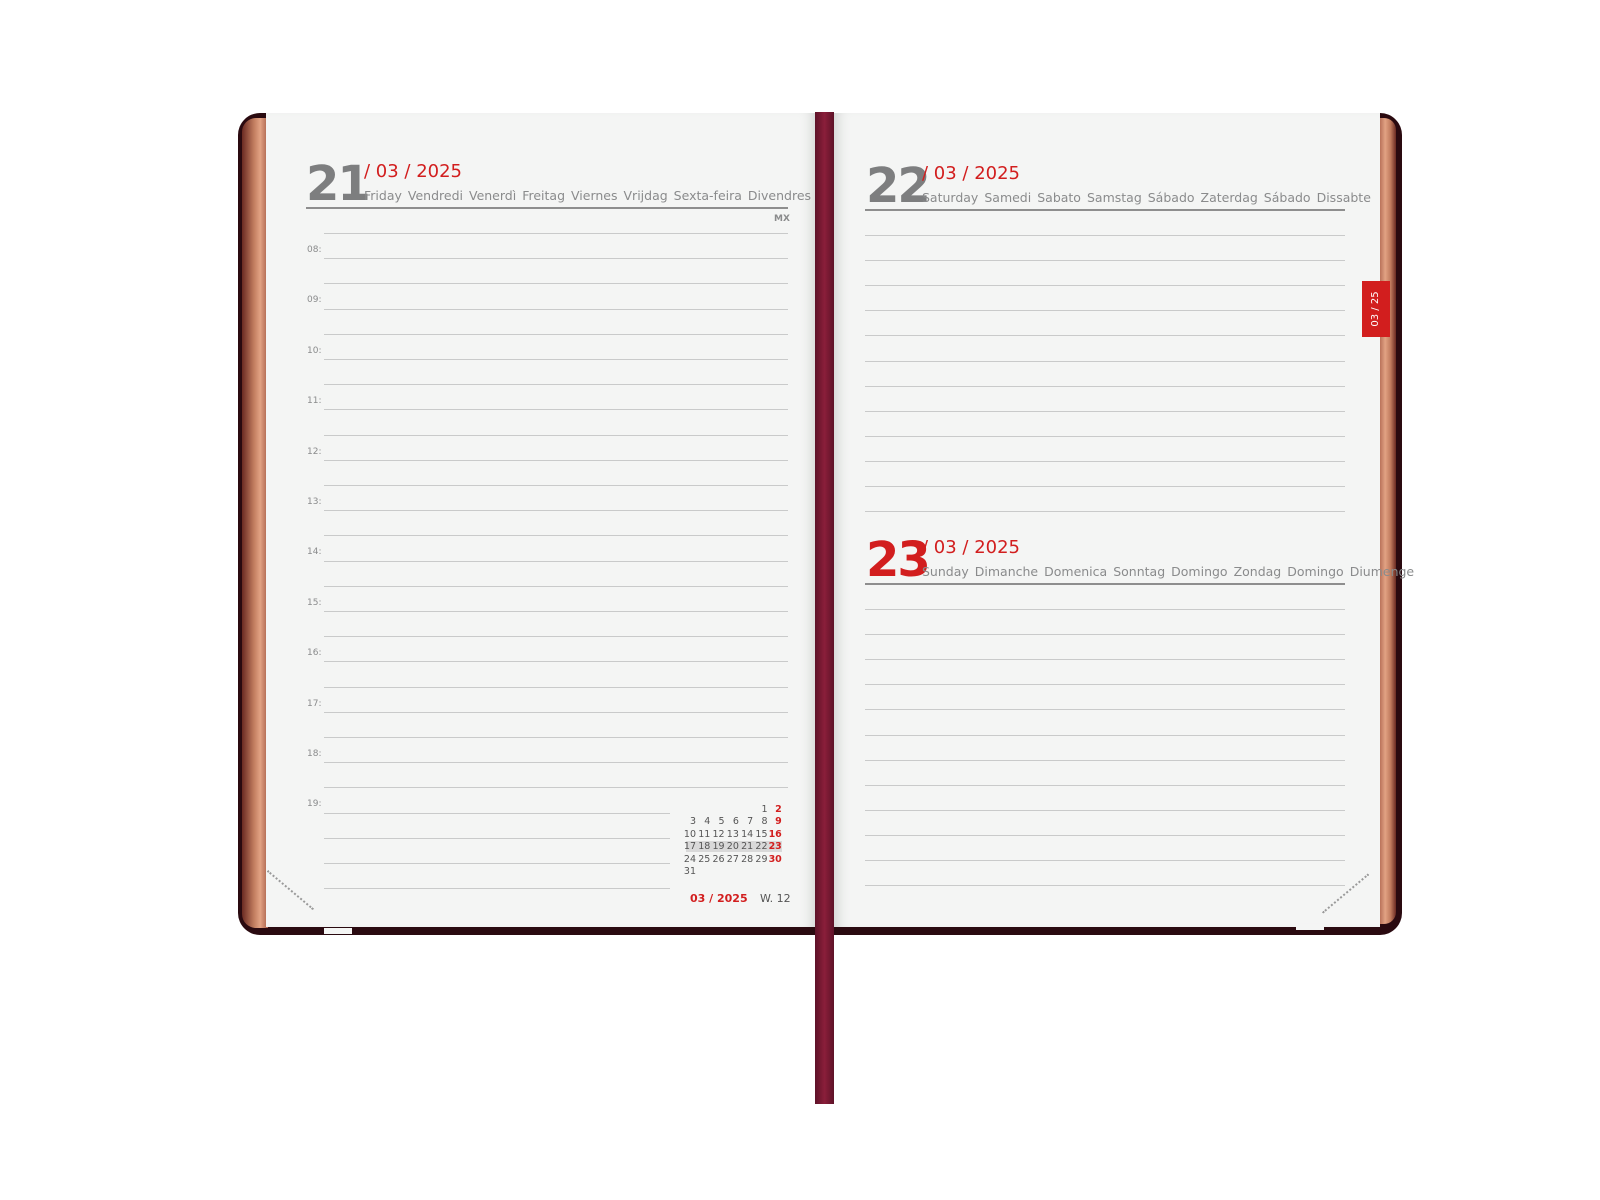 The height and width of the screenshot is (1200, 1600). I want to click on weekday-name: Vendredi, so click(435, 195).